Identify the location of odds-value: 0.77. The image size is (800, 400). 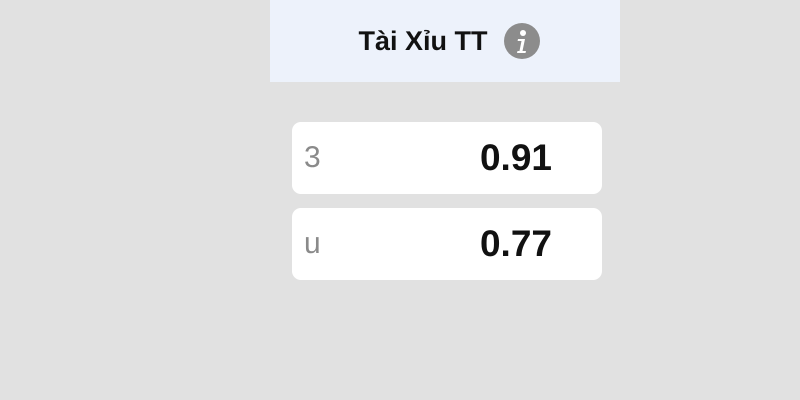
(516, 244).